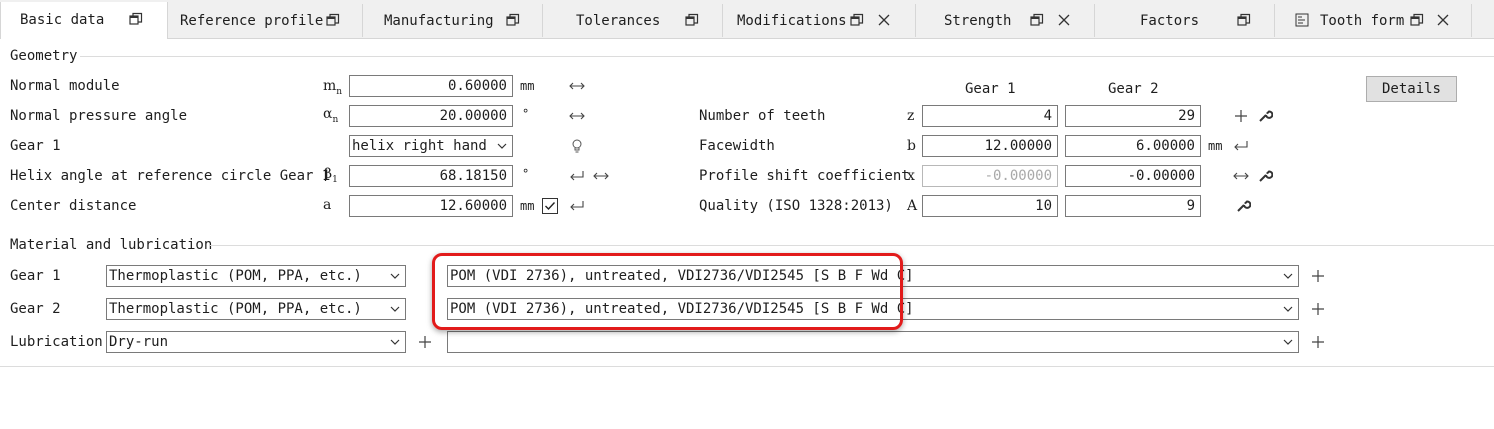  I want to click on checkmark-icon, so click(550, 206).